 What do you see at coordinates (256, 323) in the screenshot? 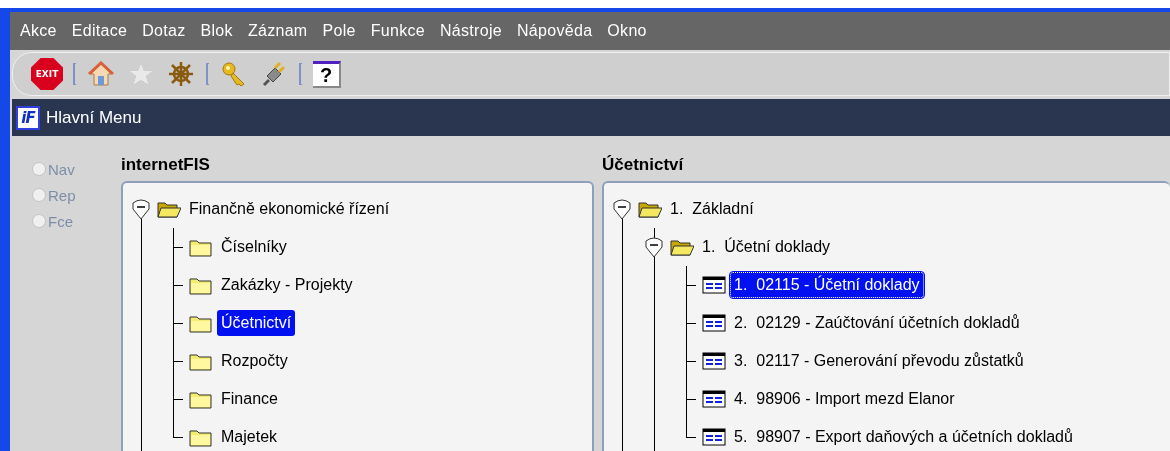
I see `tree-item: Účetnictví` at bounding box center [256, 323].